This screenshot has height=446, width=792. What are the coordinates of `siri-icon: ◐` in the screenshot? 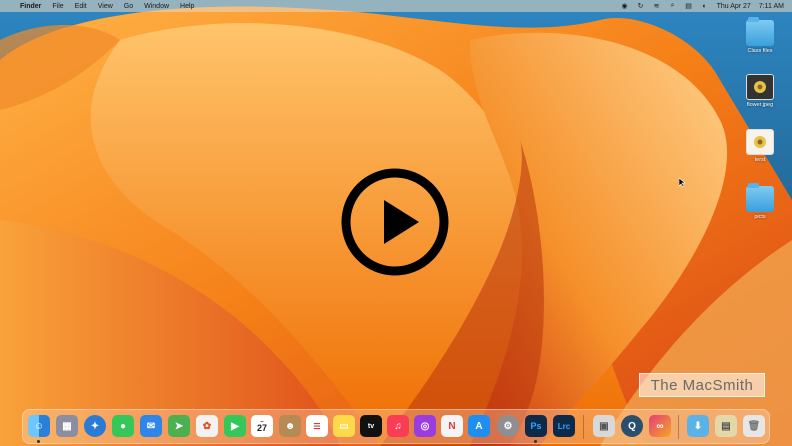 It's located at (705, 6).